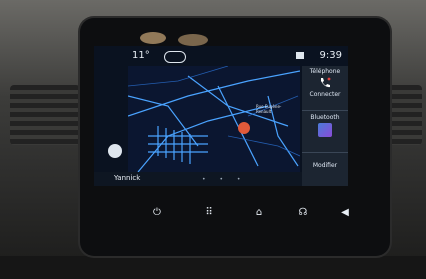 The image size is (426, 279). I want to click on street-name-label: Rue Eugène-Renault, so click(269, 109).